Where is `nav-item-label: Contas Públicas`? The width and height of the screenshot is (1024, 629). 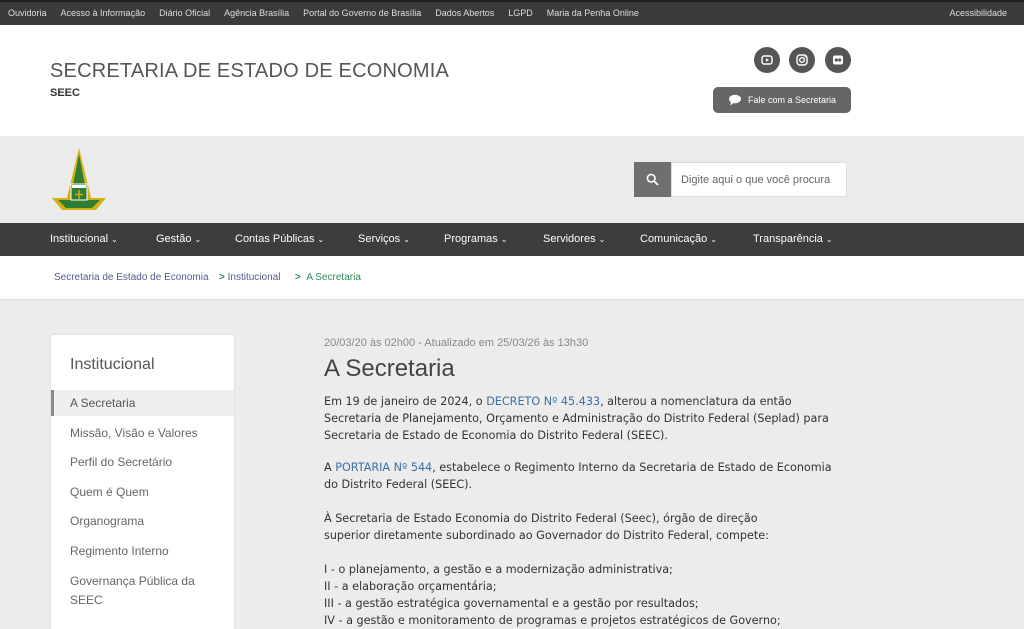
nav-item-label: Contas Públicas is located at coordinates (275, 239).